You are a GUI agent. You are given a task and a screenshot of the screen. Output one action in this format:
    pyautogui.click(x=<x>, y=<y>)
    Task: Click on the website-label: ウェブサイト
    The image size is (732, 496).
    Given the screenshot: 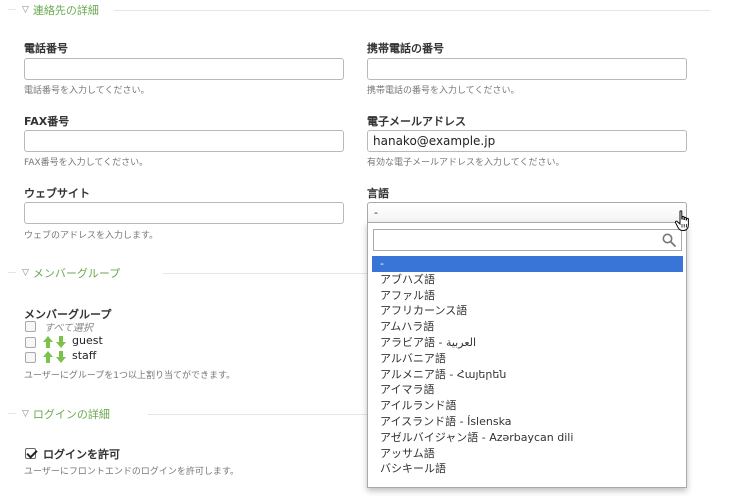 What is the action you would take?
    pyautogui.click(x=57, y=193)
    